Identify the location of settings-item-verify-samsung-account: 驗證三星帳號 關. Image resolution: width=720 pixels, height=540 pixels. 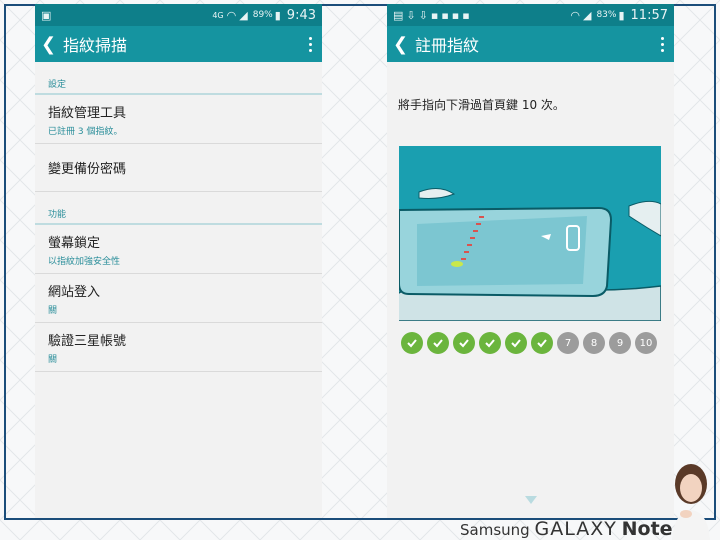
(178, 347).